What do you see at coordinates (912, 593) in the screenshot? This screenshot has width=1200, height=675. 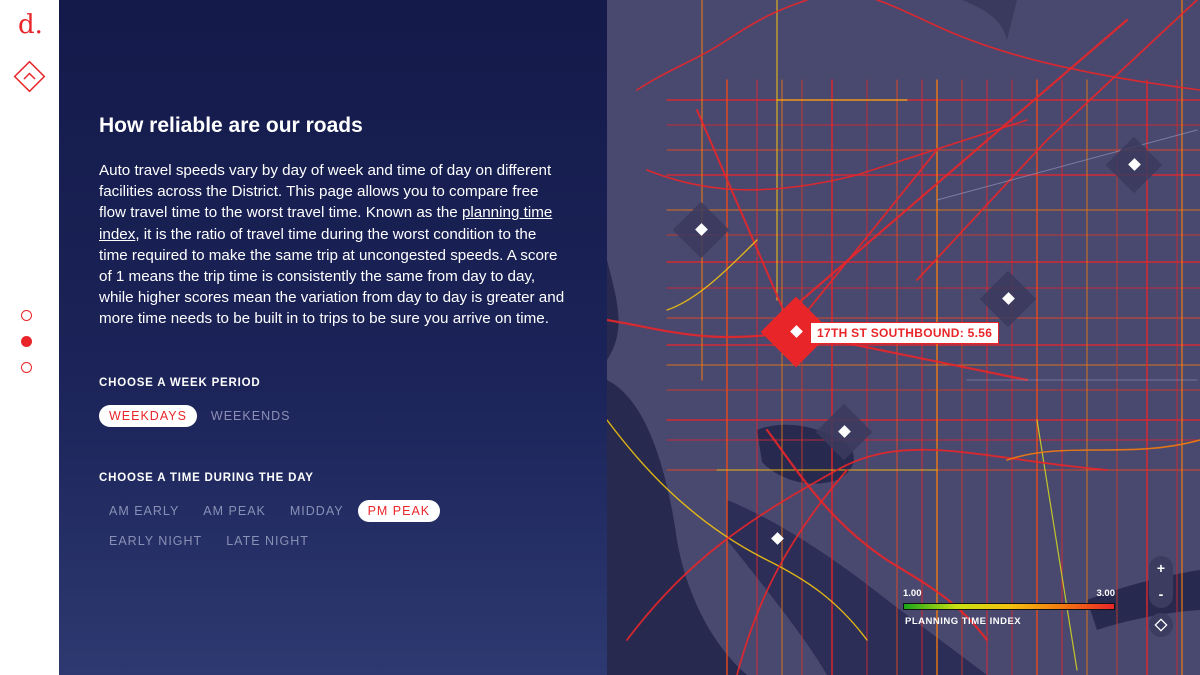 I see `legend-min: 1.00` at bounding box center [912, 593].